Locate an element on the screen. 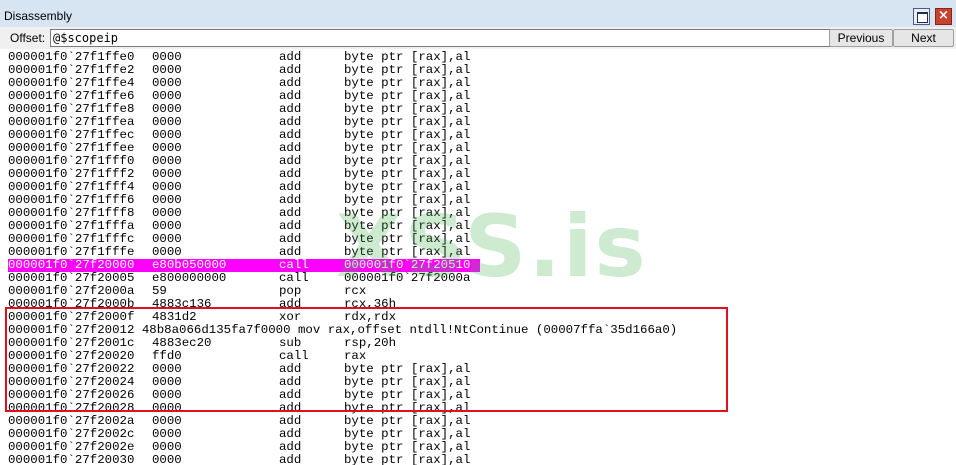 Image resolution: width=956 pixels, height=465 pixels. offset-input: @$scopeip is located at coordinates (440, 38).